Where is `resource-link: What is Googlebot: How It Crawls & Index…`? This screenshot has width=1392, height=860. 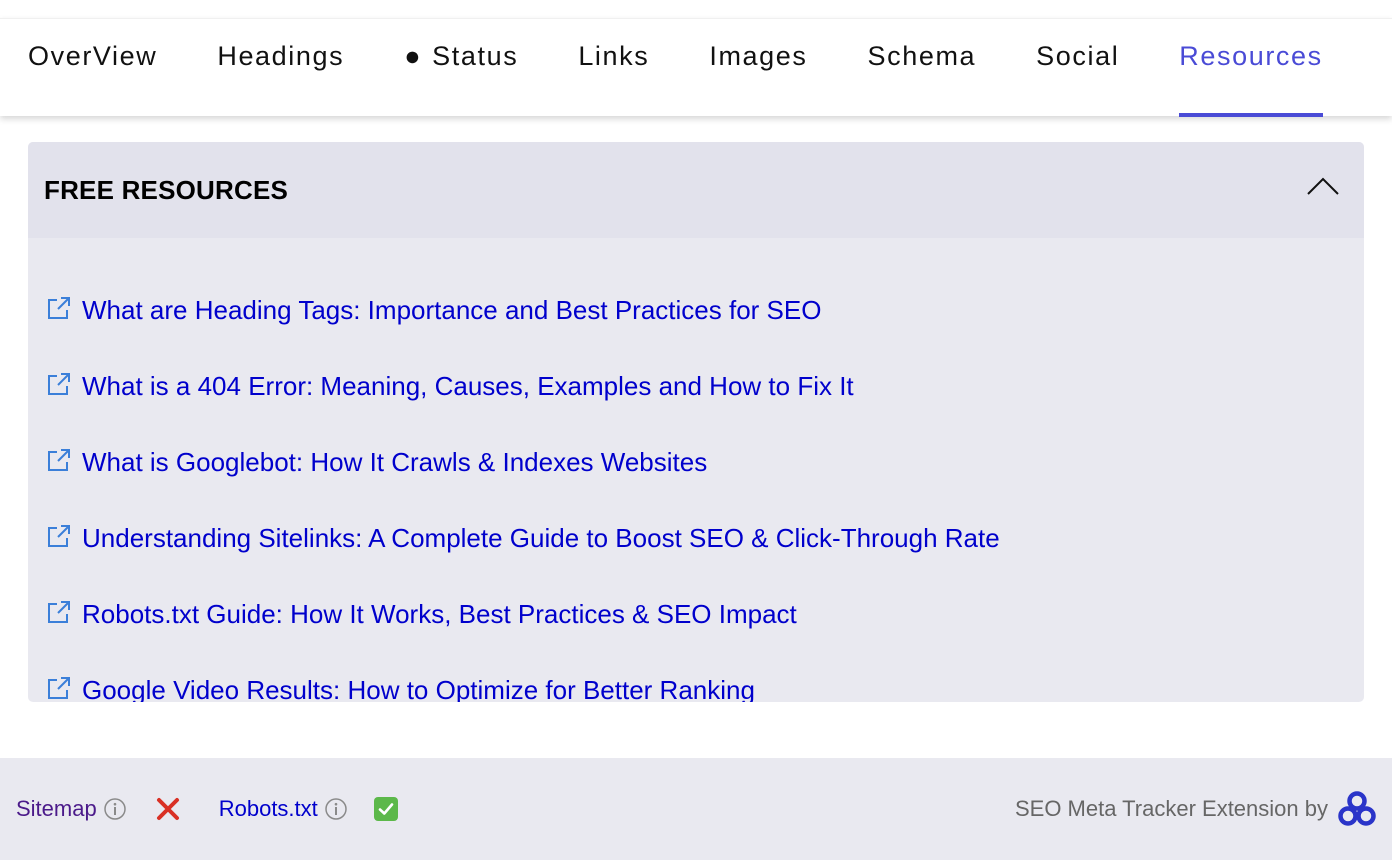 resource-link: What is Googlebot: How It Crawls & Index… is located at coordinates (394, 462).